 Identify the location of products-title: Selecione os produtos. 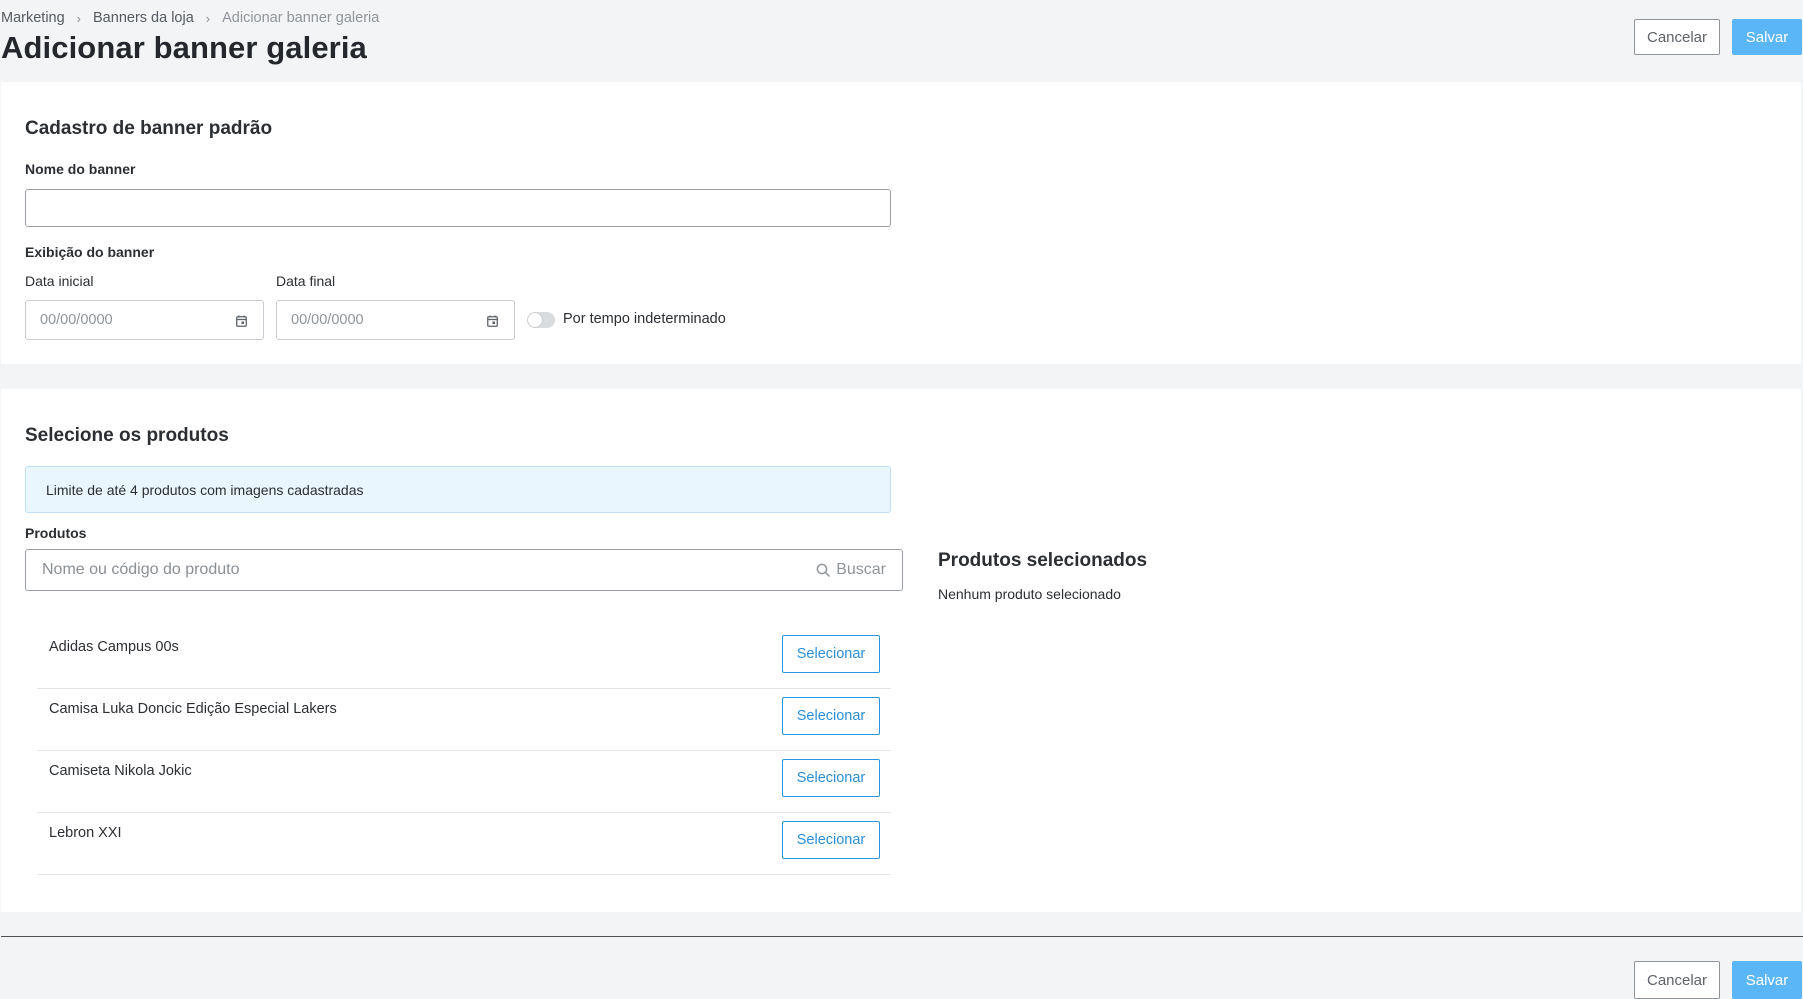
(127, 435).